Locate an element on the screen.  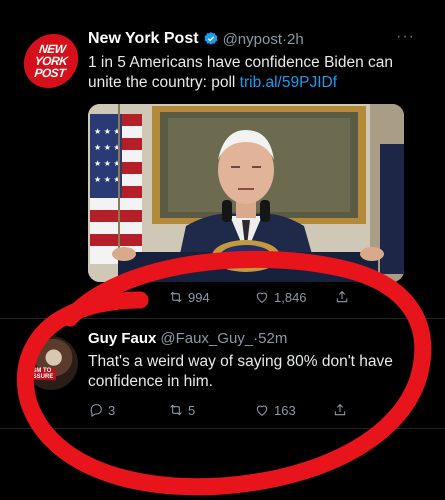
divider is located at coordinates (222, 428).